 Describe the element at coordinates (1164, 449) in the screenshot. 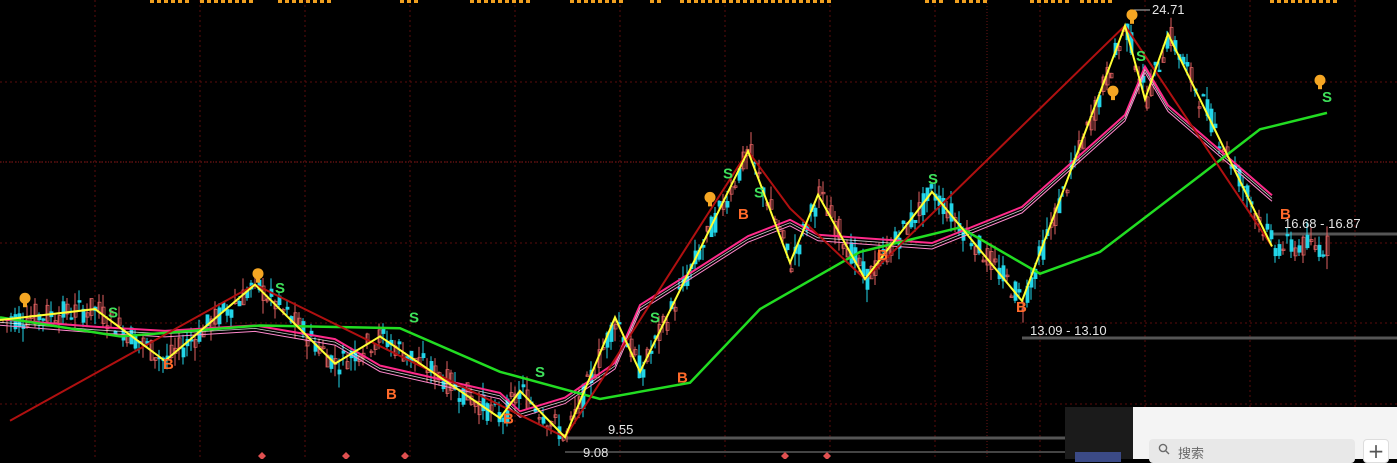

I see `search-icon` at that location.